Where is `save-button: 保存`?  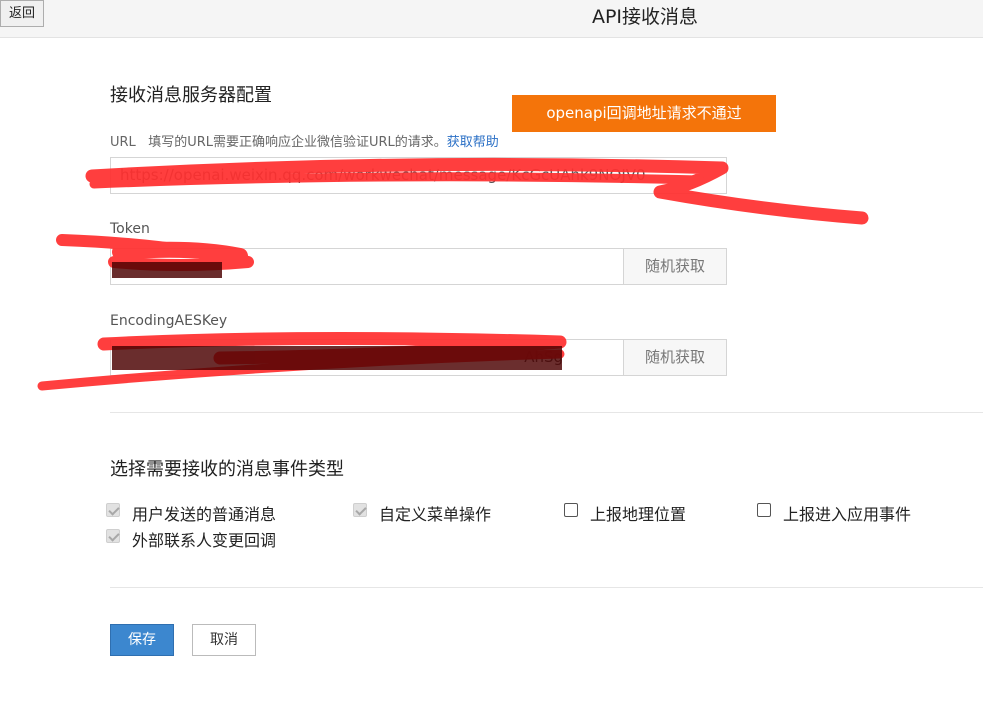
save-button: 保存 is located at coordinates (142, 640).